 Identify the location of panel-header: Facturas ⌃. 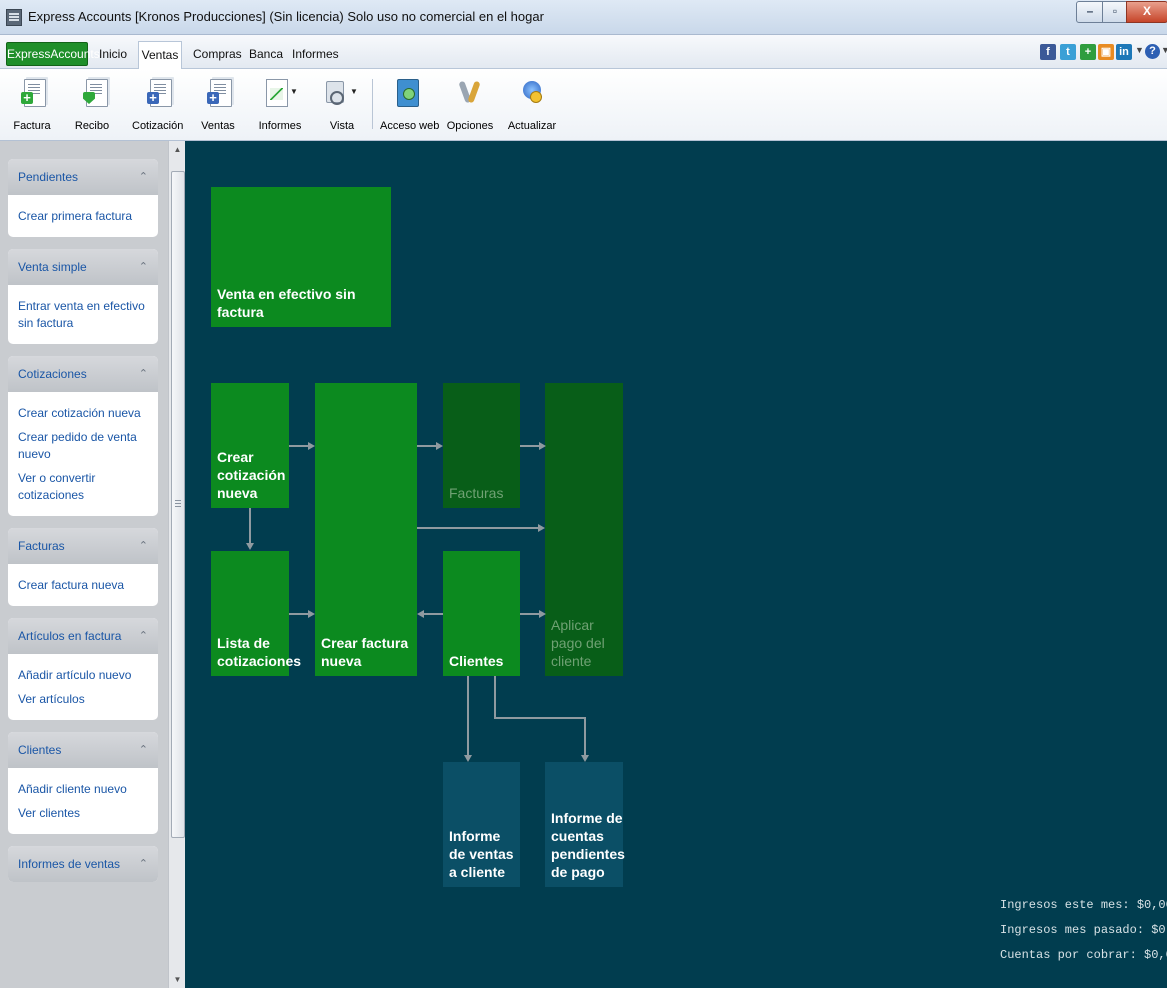
(83, 546).